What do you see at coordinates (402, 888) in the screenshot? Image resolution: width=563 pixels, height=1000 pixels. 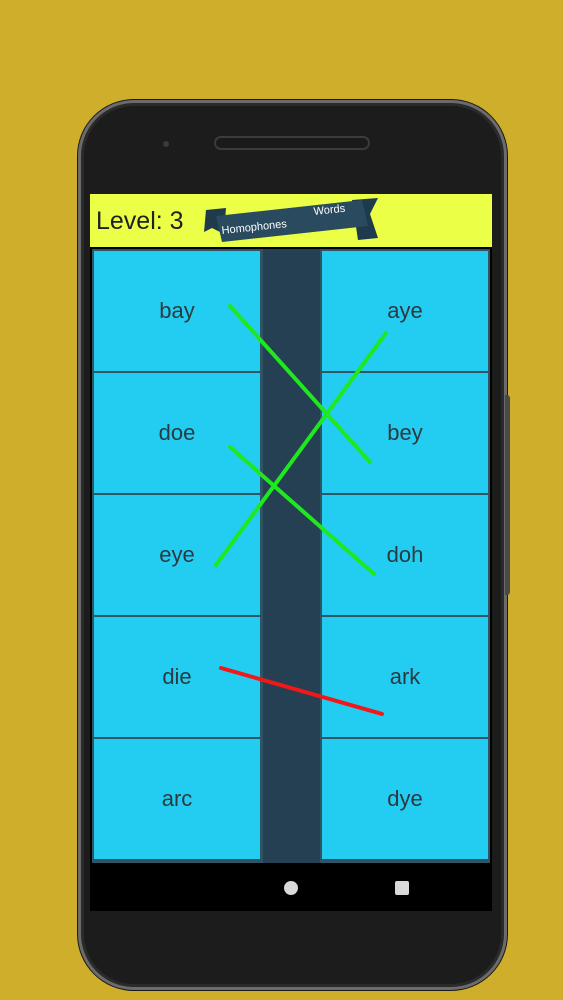 I see `recents-icon` at bounding box center [402, 888].